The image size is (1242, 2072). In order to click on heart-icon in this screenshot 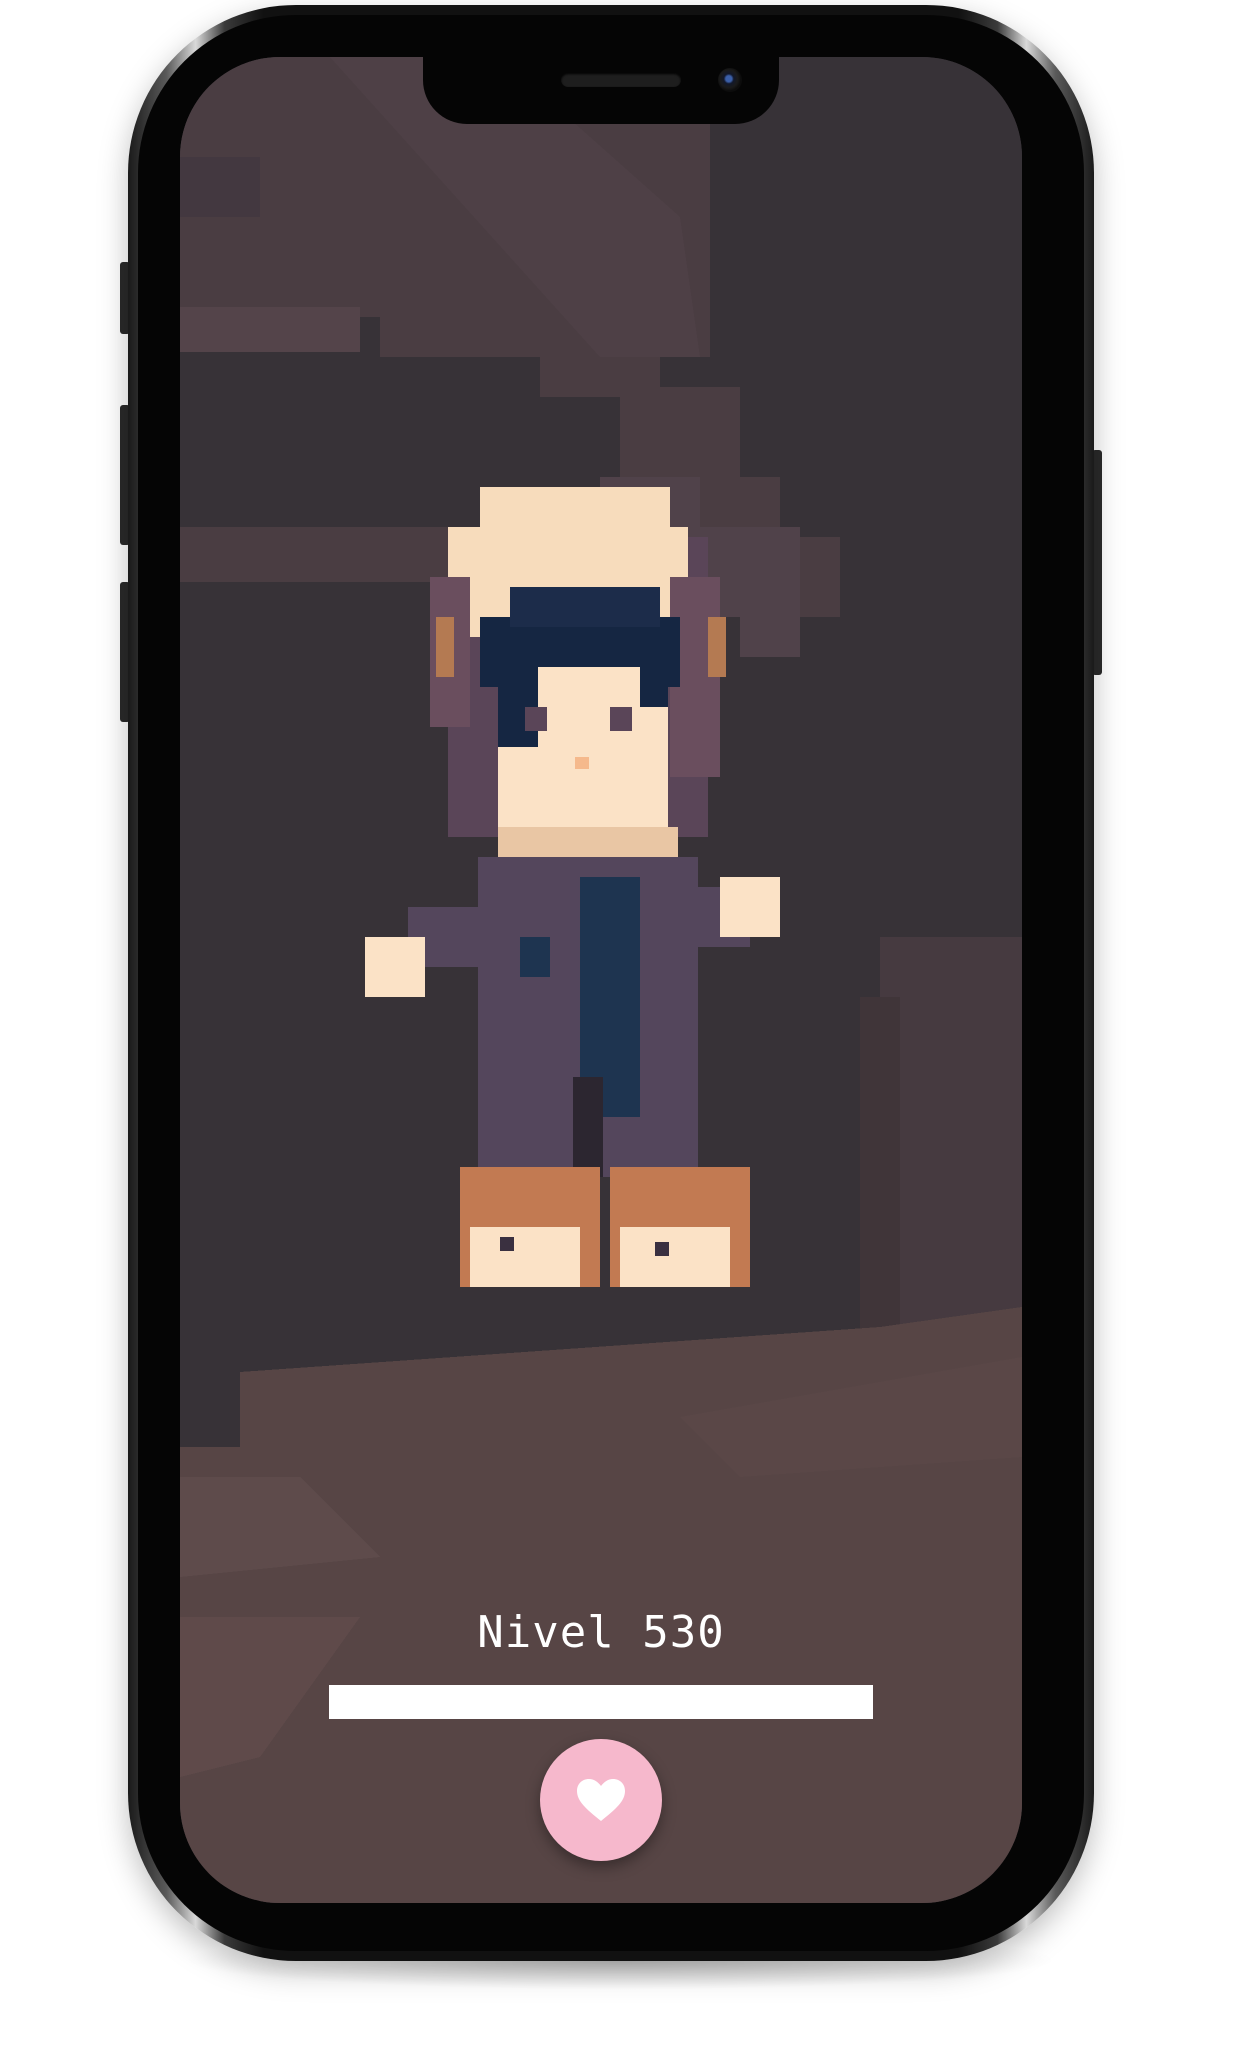, I will do `click(601, 1800)`.